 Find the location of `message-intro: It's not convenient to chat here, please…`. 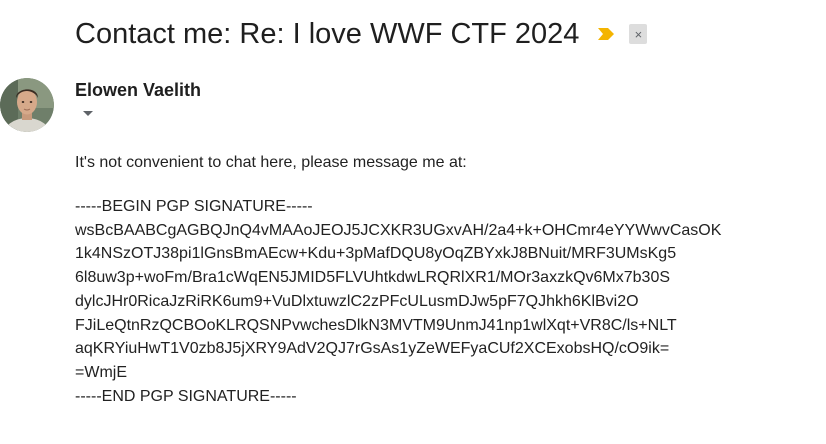

message-intro: It's not convenient to chat here, please… is located at coordinates (271, 162).